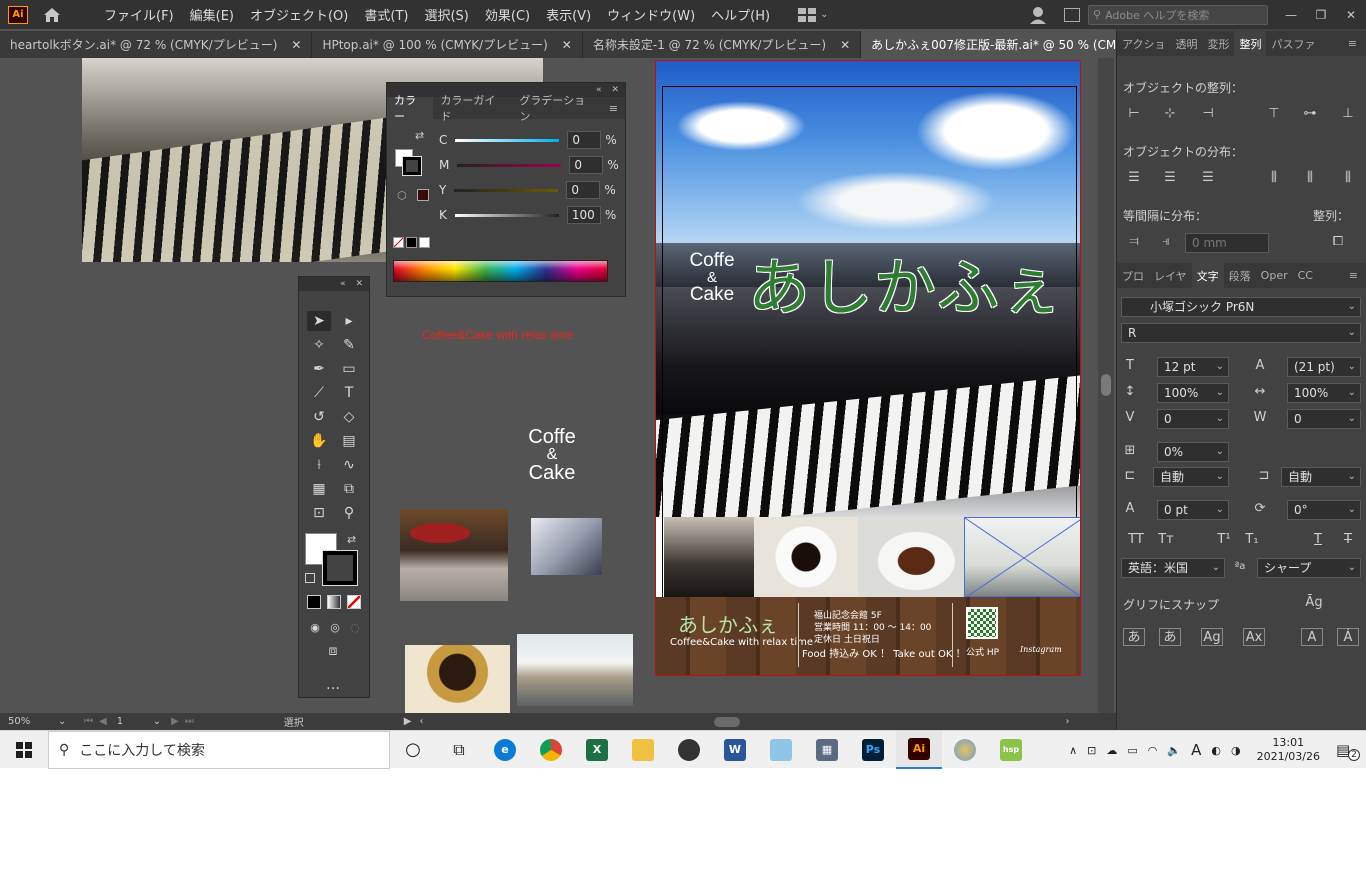 This screenshot has height=872, width=1366. Describe the element at coordinates (689, 750) in the screenshot. I see `camera-app-icon` at that location.